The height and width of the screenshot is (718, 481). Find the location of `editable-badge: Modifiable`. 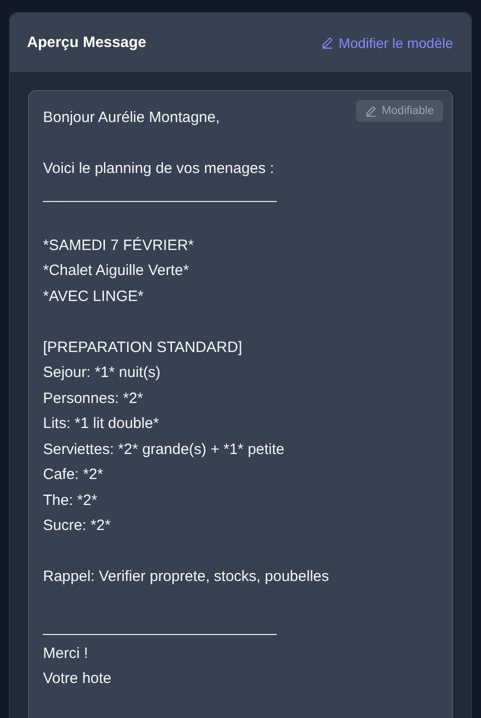

editable-badge: Modifiable is located at coordinates (399, 111).